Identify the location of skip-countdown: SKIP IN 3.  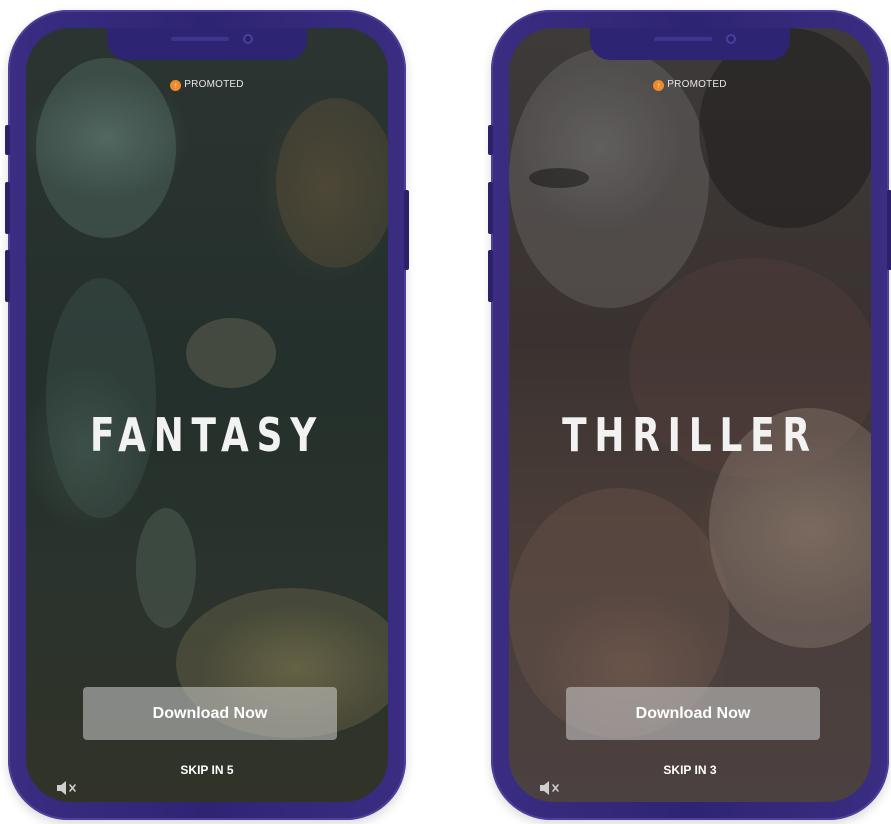
(690, 770).